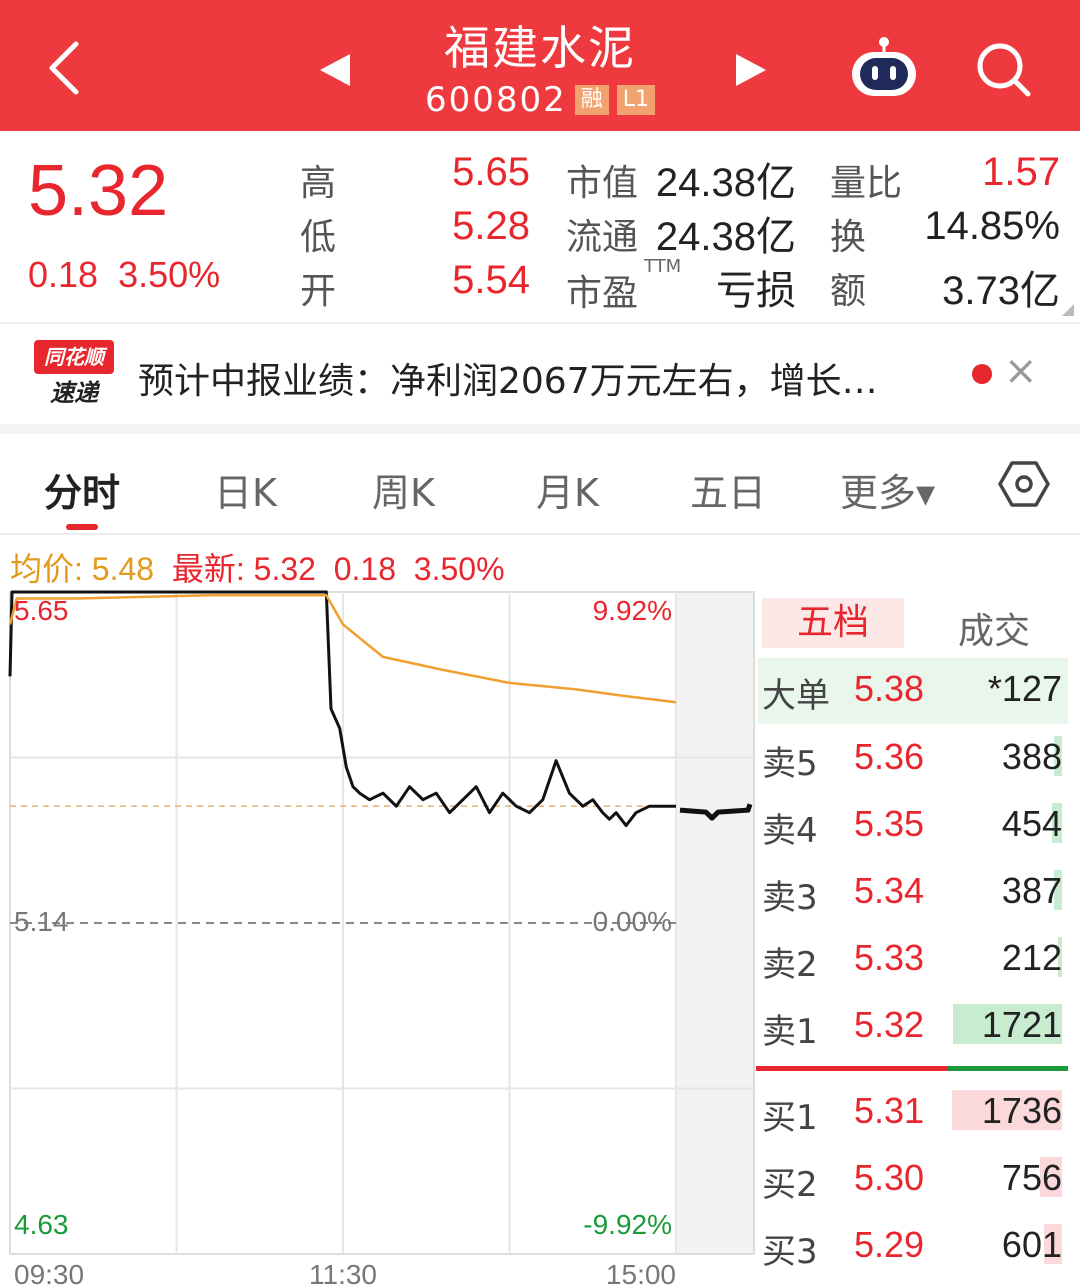  What do you see at coordinates (1001, 291) in the screenshot?
I see `amount-value: 3.73亿` at bounding box center [1001, 291].